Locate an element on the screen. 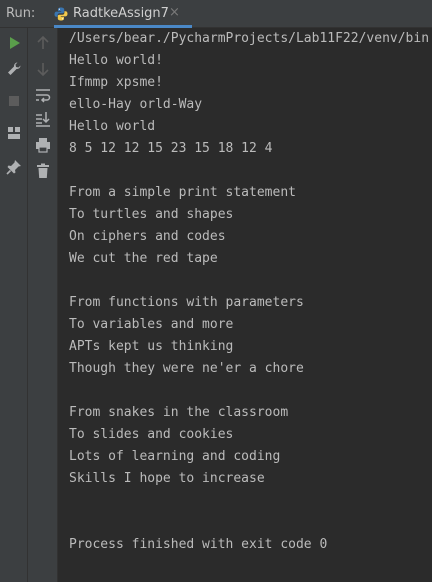  console-line: To variables and more is located at coordinates (151, 324).